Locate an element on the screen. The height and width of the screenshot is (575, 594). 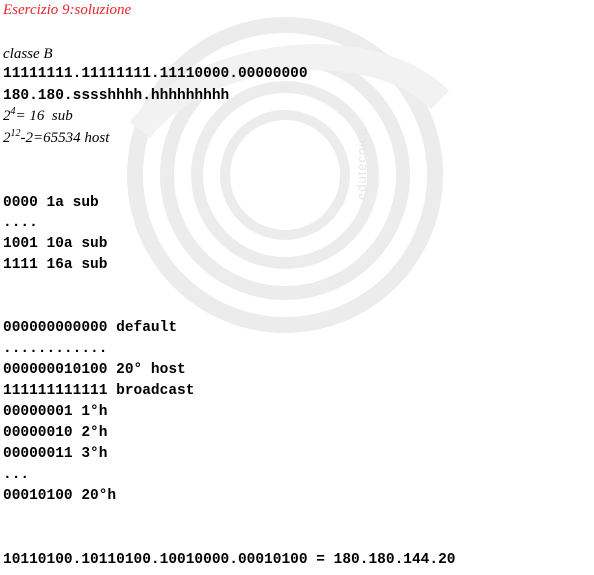
subnet-list-item: 1001 10a sub is located at coordinates (55, 244).